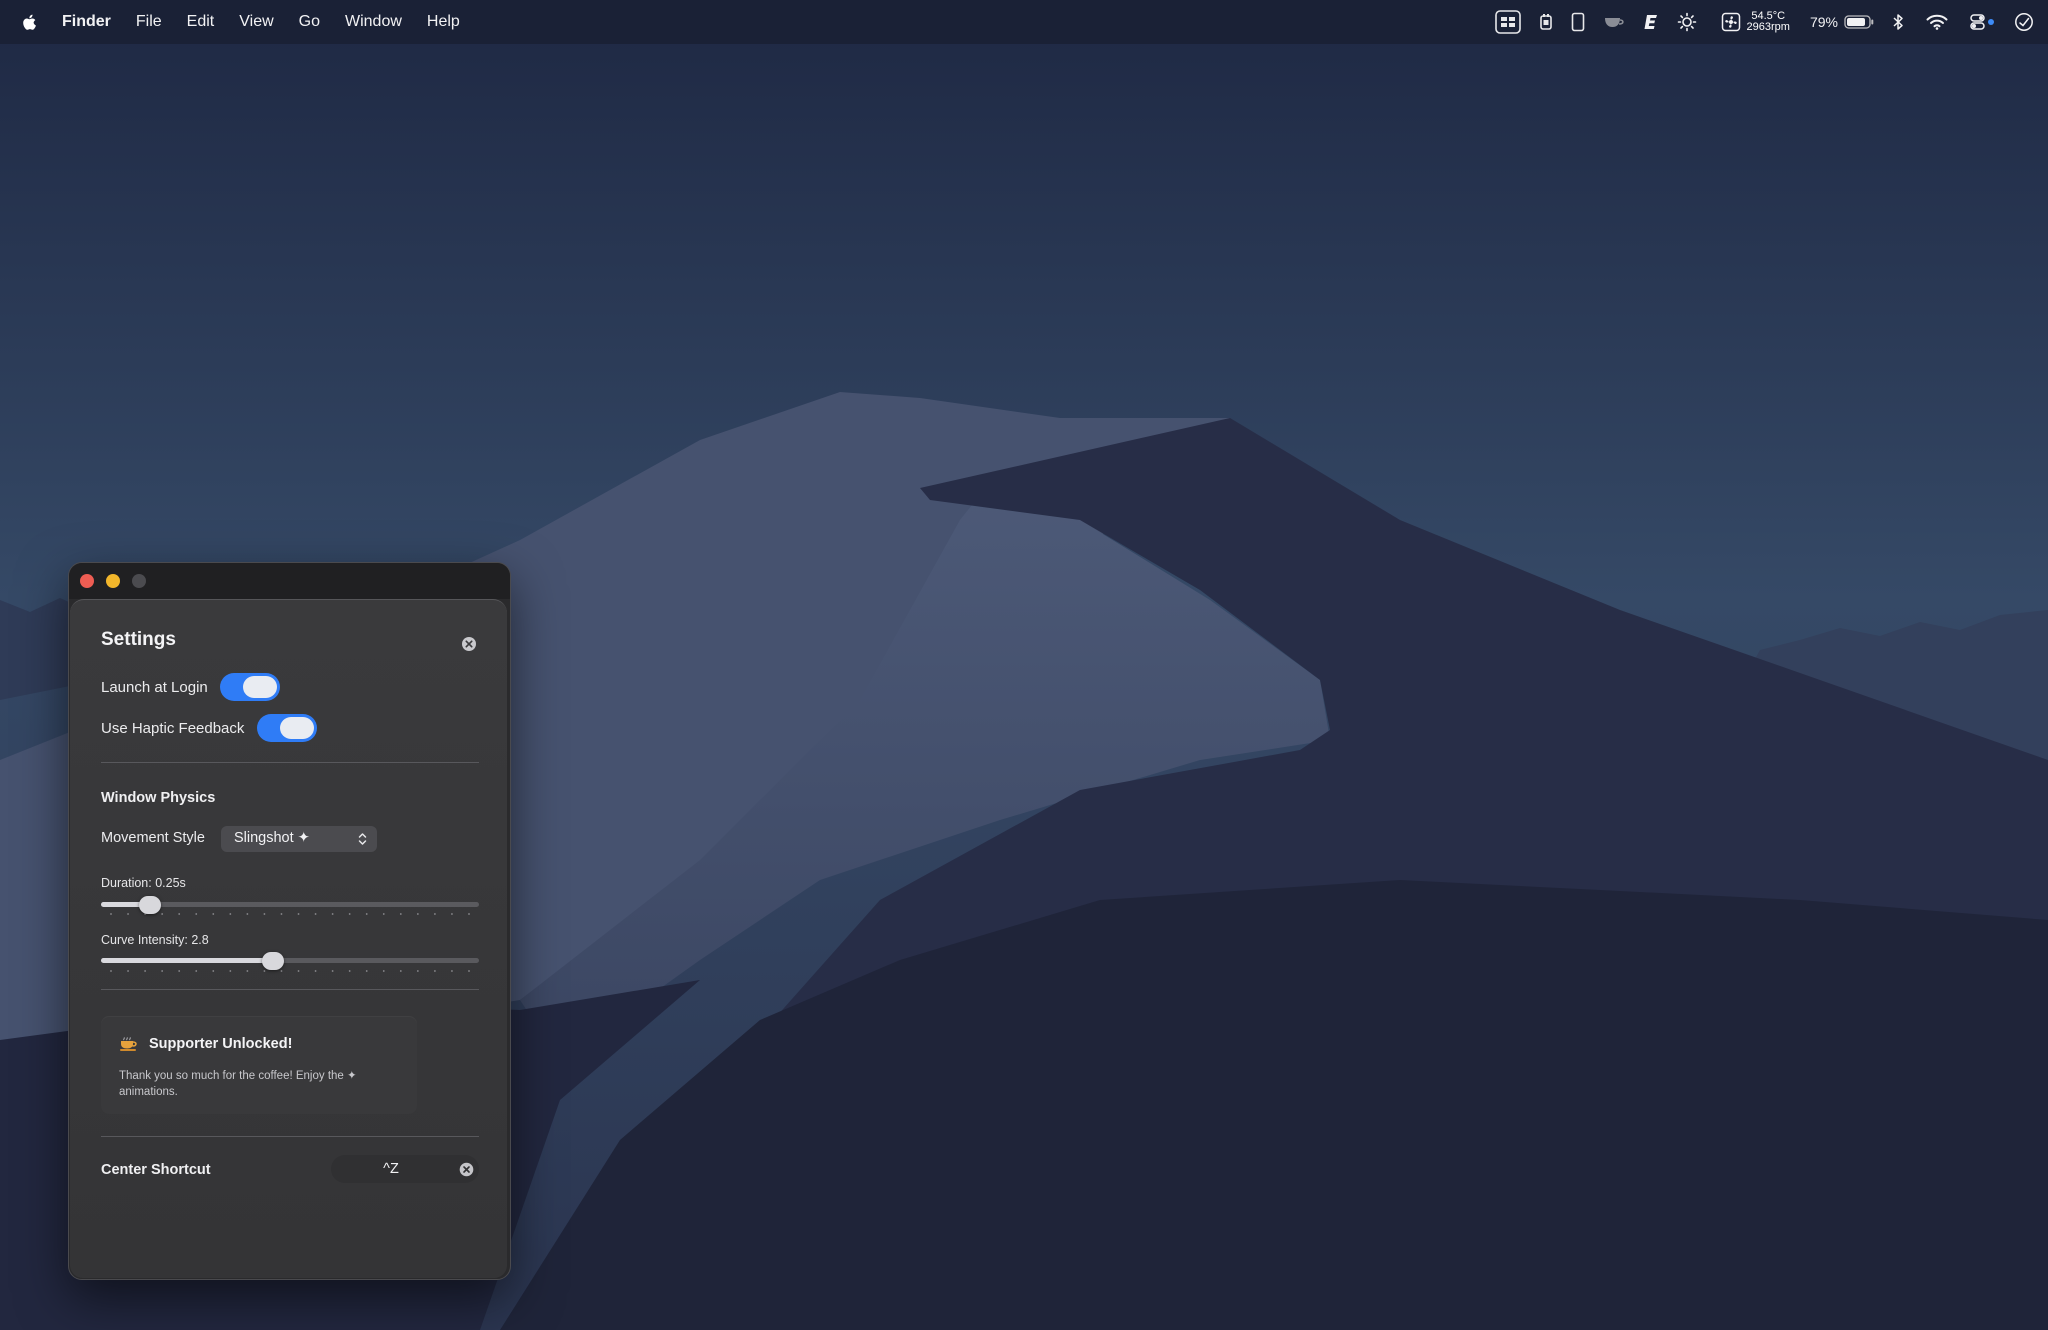 Image resolution: width=2048 pixels, height=1330 pixels. What do you see at coordinates (443, 22) in the screenshot?
I see `menu-help: Help` at bounding box center [443, 22].